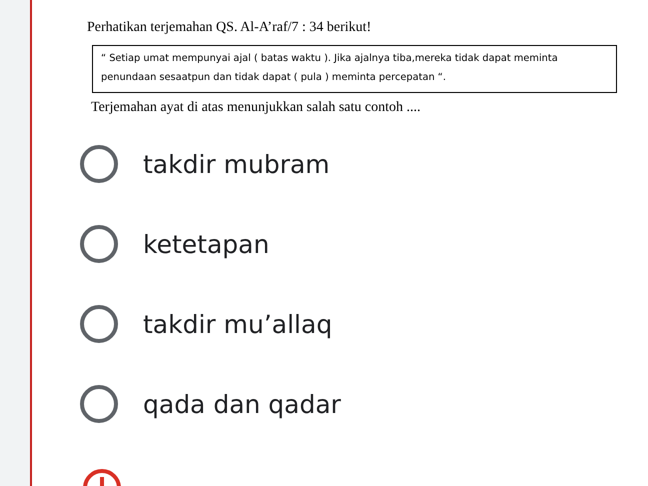  I want to click on option-label: ketetapan, so click(206, 244).